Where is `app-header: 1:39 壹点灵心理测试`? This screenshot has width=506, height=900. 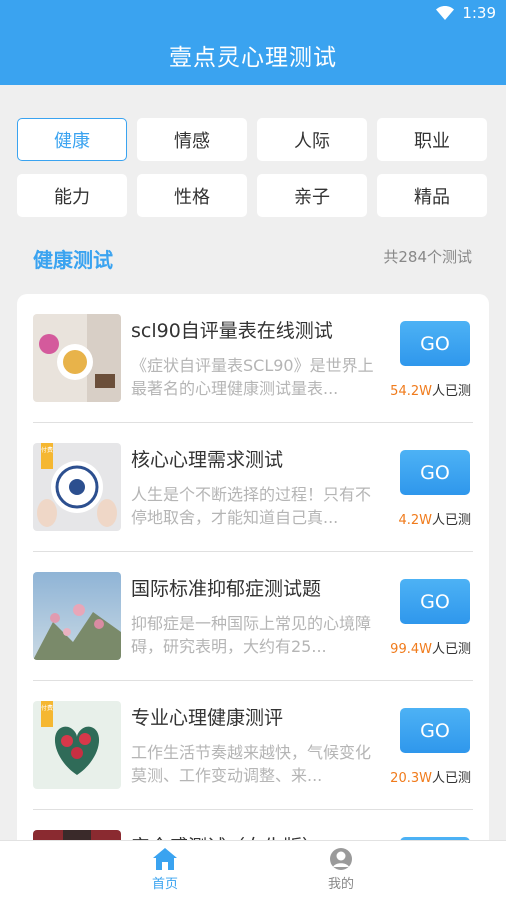
app-header: 1:39 壹点灵心理测试 is located at coordinates (253, 42).